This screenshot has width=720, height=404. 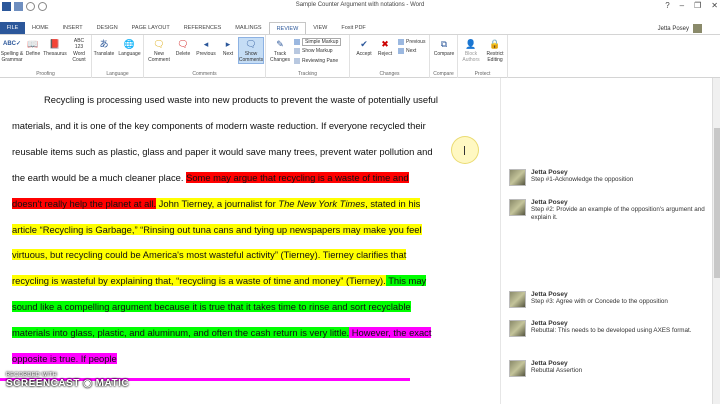 What do you see at coordinates (495, 50) in the screenshot?
I see `restrict-editing-button: 🔒 Restrict Editing` at bounding box center [495, 50].